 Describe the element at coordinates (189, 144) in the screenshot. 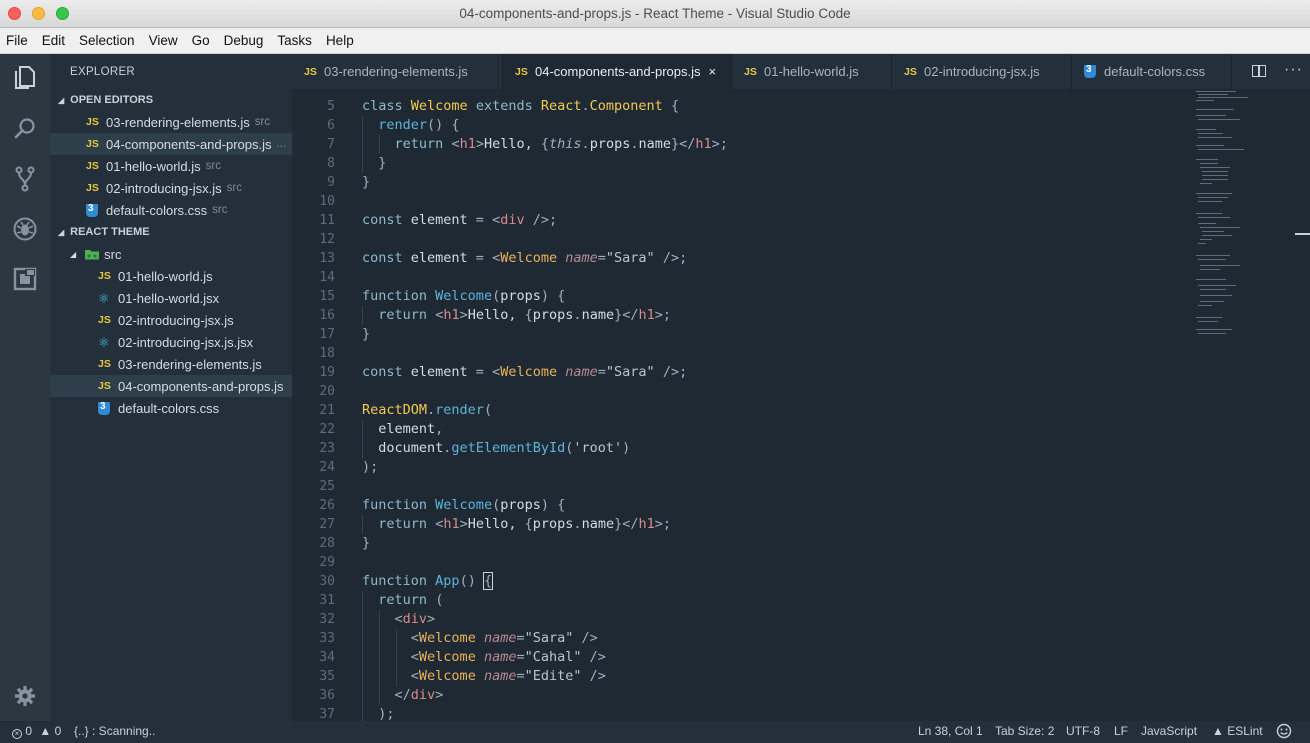

I see `open-editor-name: 04-components-and-props.js` at that location.